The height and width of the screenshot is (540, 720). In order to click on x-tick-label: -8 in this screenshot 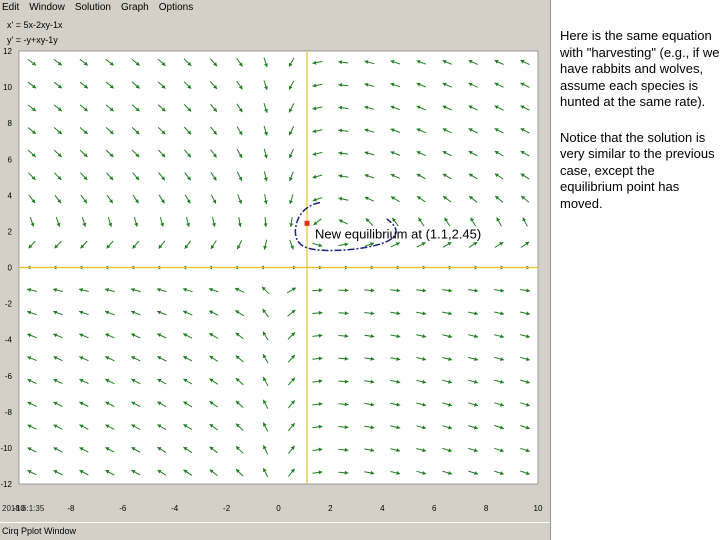, I will do `click(71, 508)`.